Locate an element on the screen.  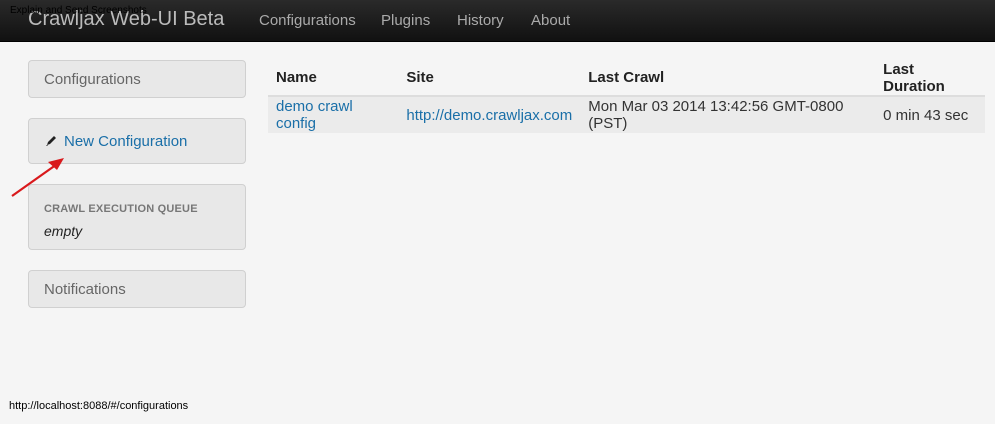
table-header-row: Name Site Last Crawl Last Duration is located at coordinates (626, 78).